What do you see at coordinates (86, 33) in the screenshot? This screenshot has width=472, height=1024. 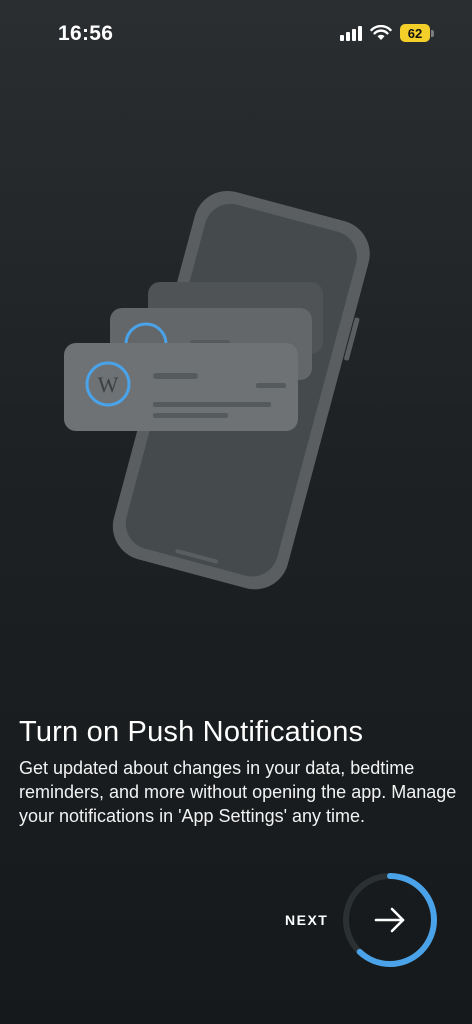 I see `status-time: 16:56` at bounding box center [86, 33].